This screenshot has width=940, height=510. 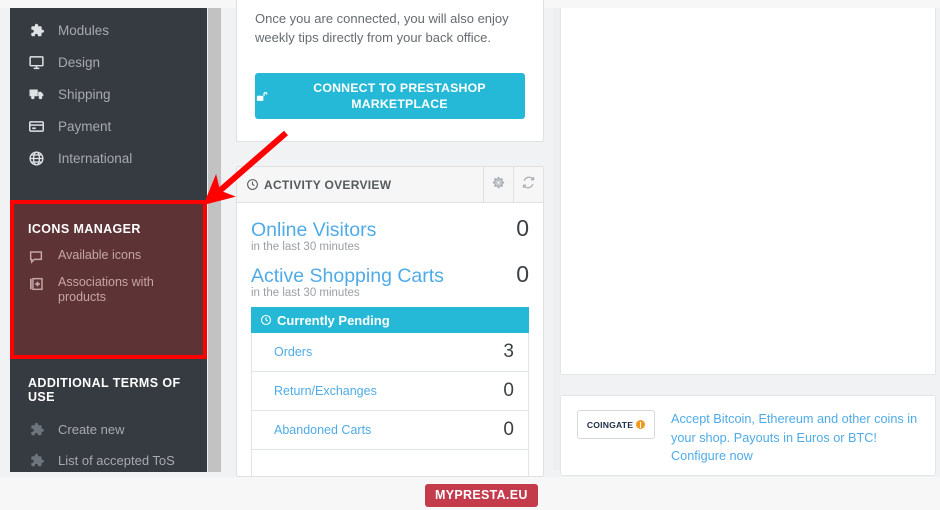 What do you see at coordinates (84, 229) in the screenshot?
I see `section-title-icons-manager: ICONS MANAGER` at bounding box center [84, 229].